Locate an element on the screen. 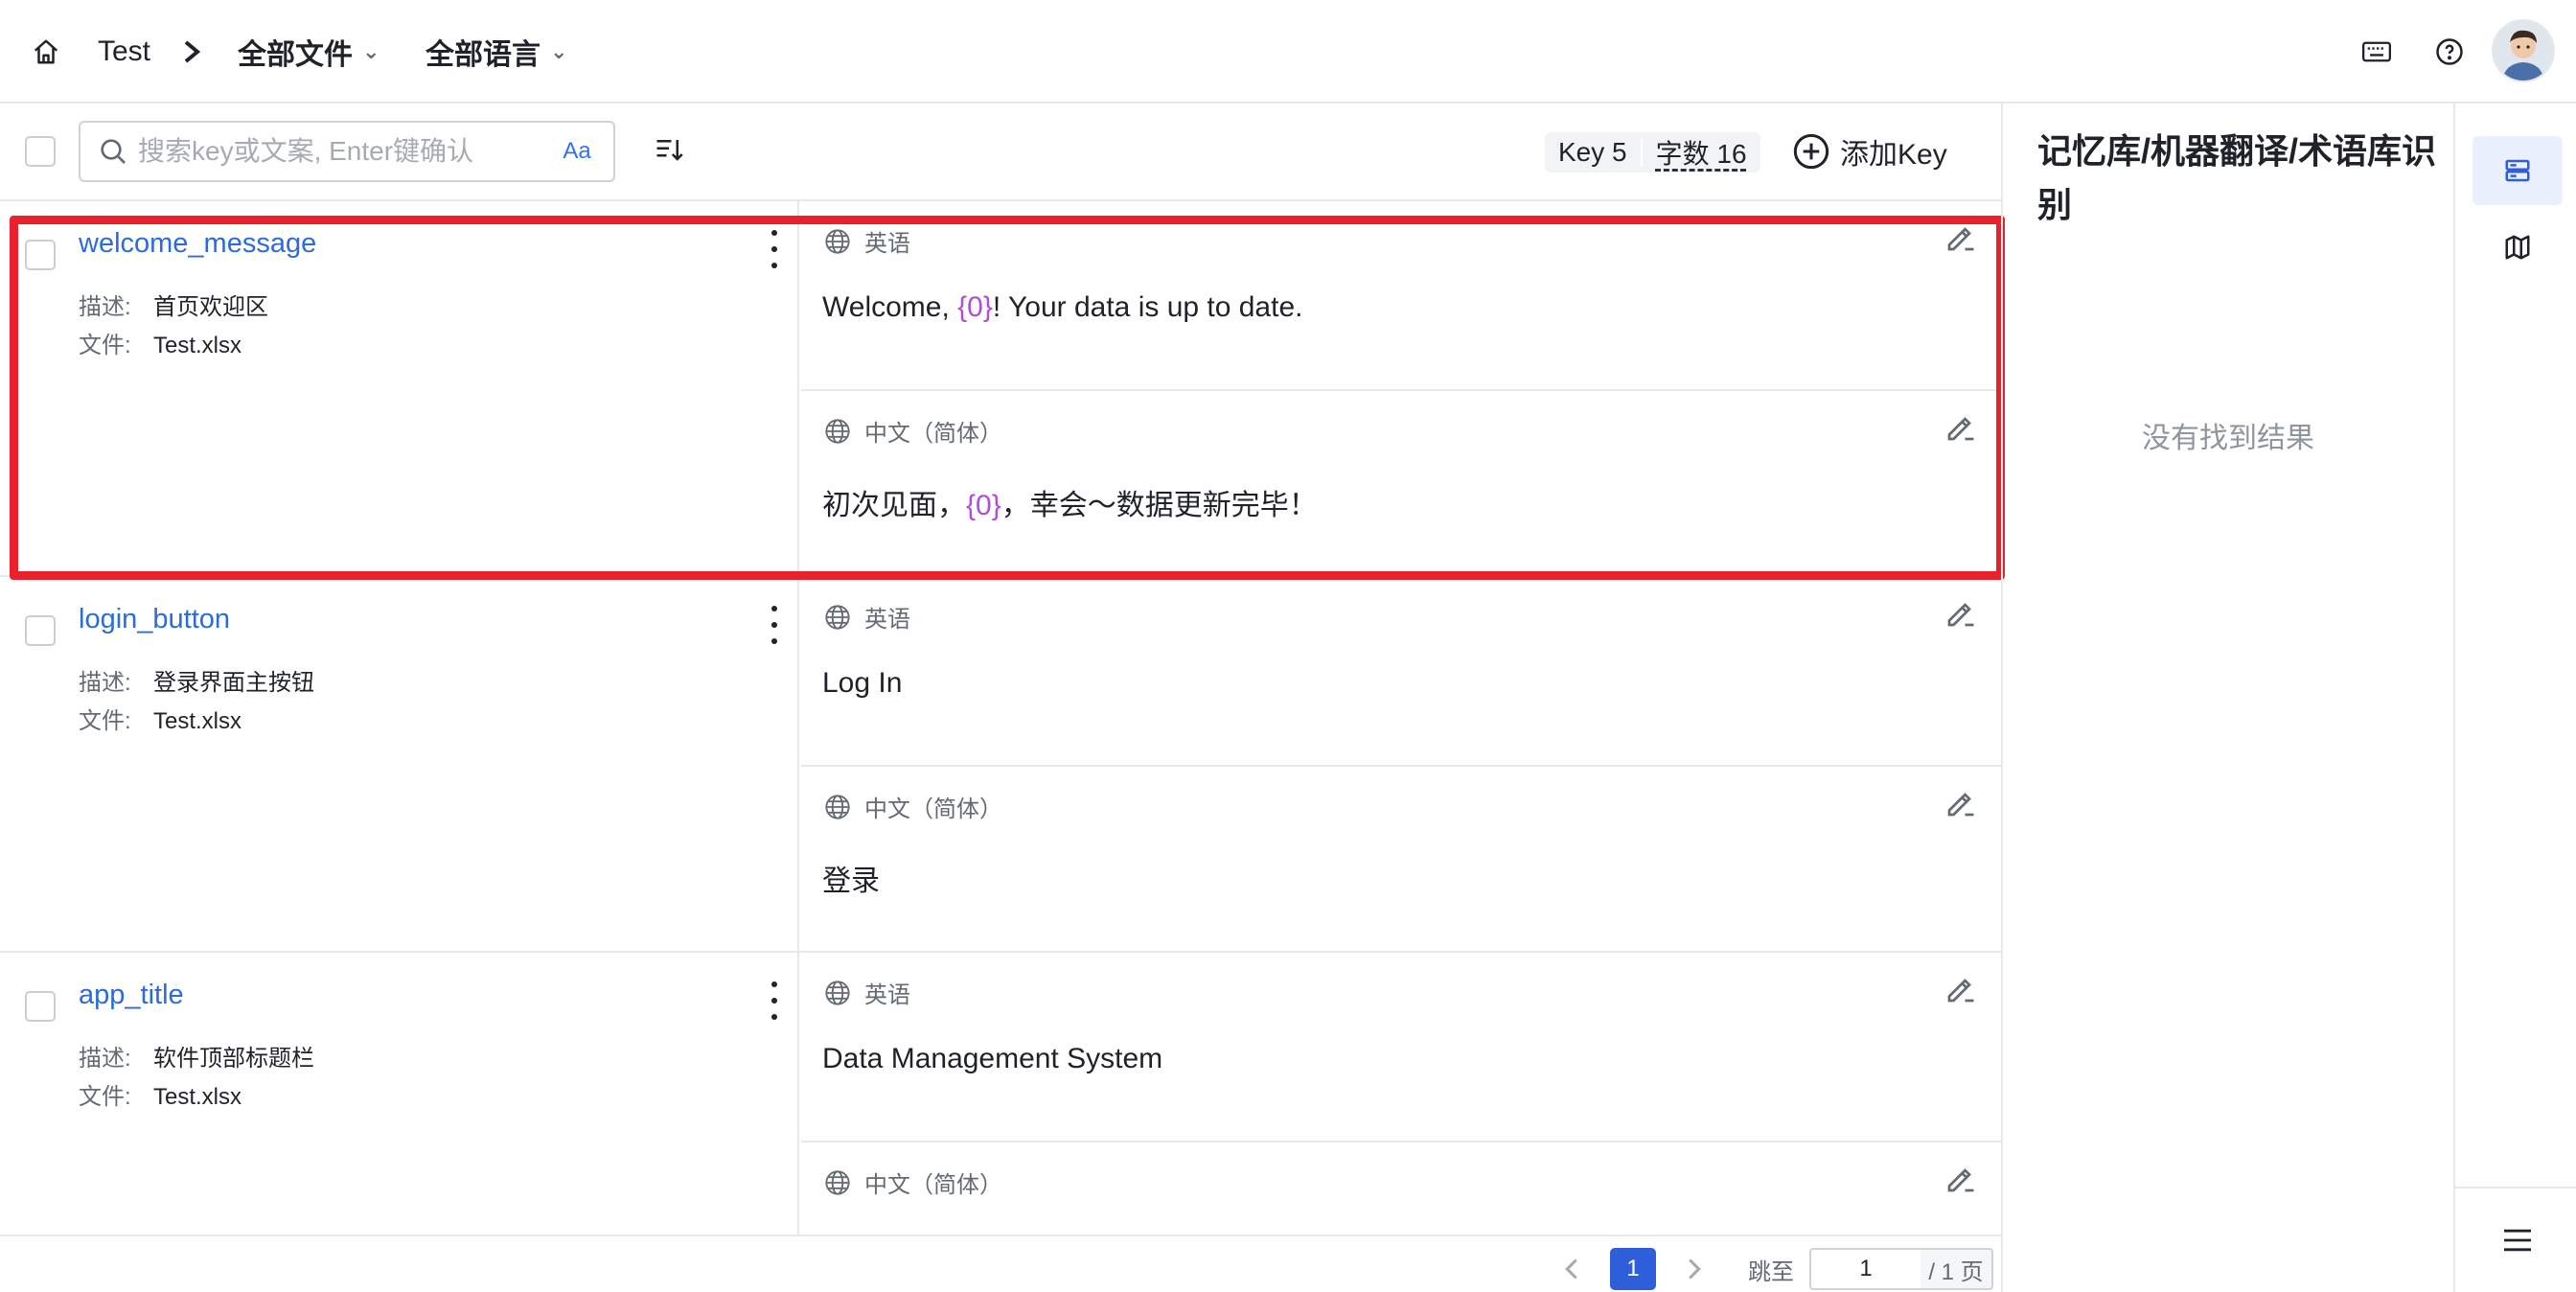  panel-title: 记忆库/机器翻译/术语库识别 is located at coordinates (2237, 177).